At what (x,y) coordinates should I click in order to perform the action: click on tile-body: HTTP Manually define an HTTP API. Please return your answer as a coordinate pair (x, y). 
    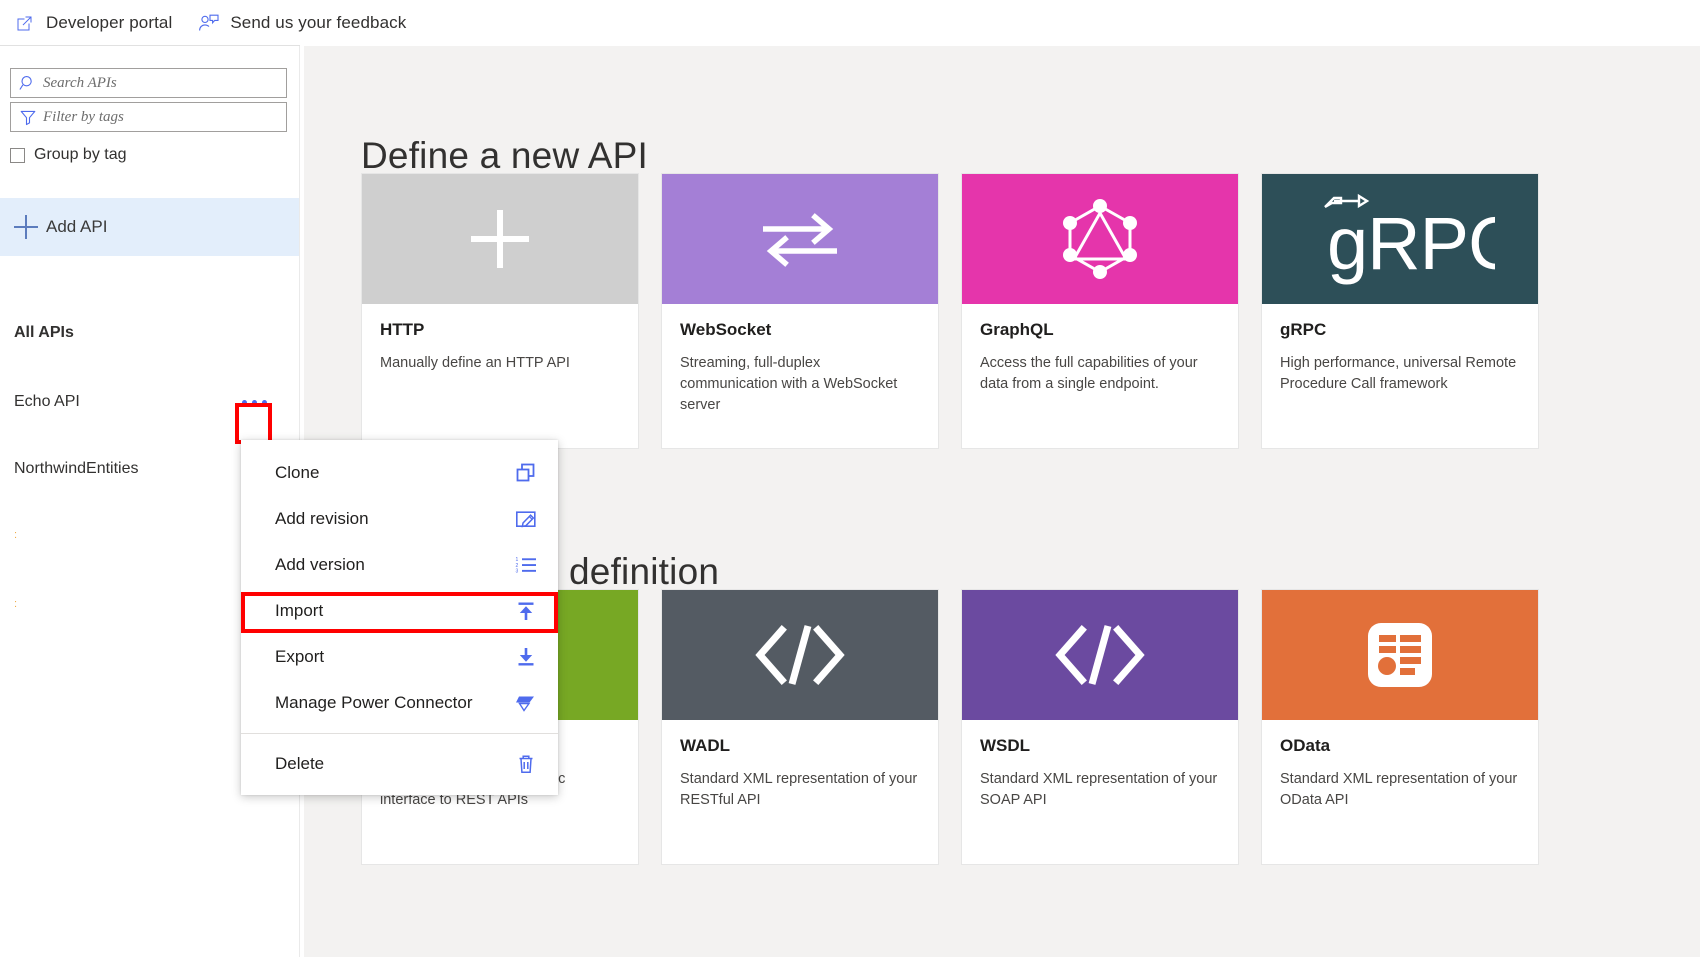
    Looking at the image, I should click on (500, 339).